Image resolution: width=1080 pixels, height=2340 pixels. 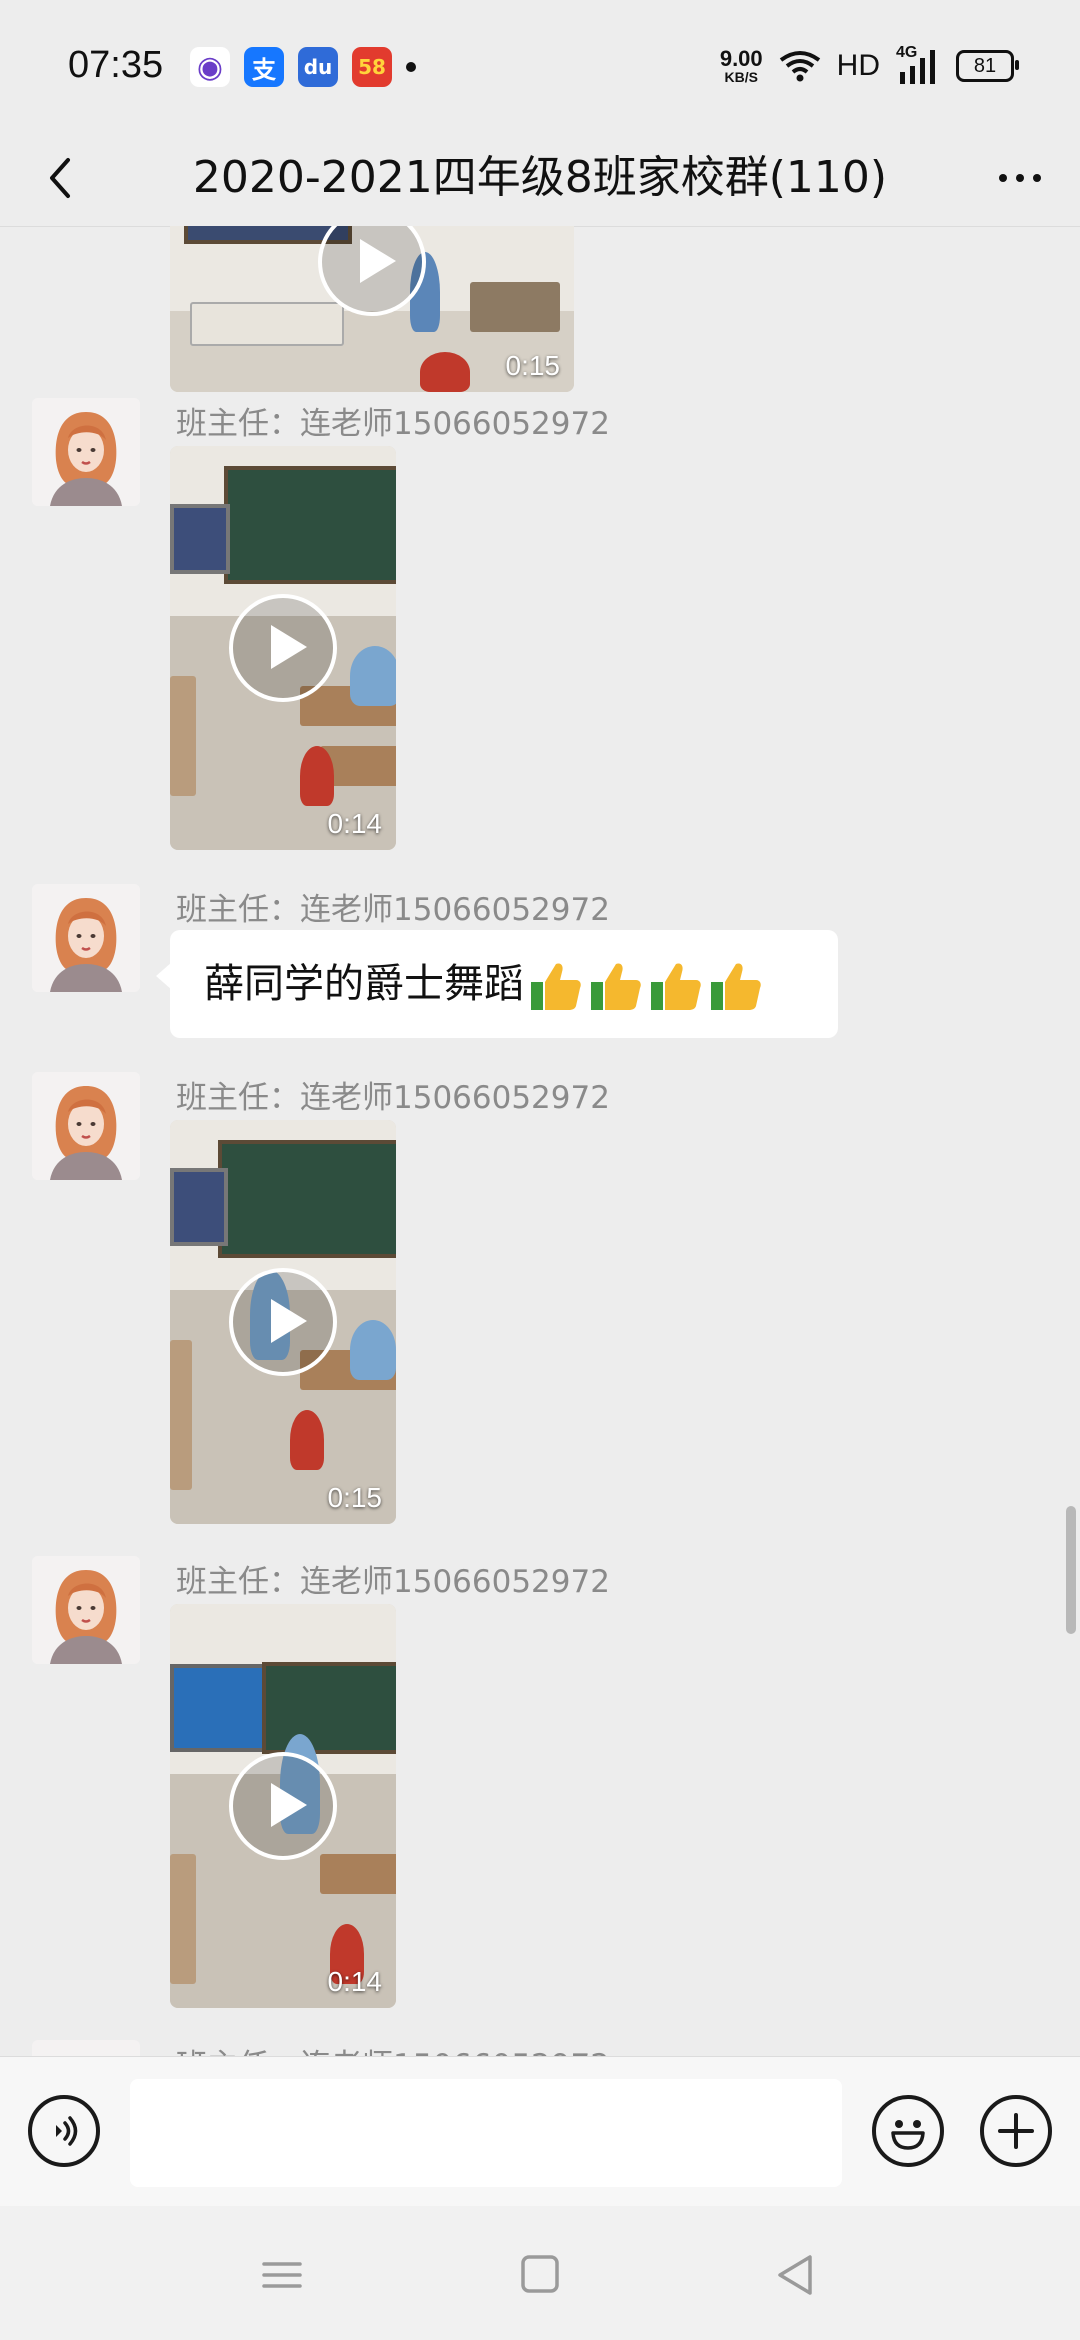 I want to click on baidu-icon: du, so click(x=318, y=67).